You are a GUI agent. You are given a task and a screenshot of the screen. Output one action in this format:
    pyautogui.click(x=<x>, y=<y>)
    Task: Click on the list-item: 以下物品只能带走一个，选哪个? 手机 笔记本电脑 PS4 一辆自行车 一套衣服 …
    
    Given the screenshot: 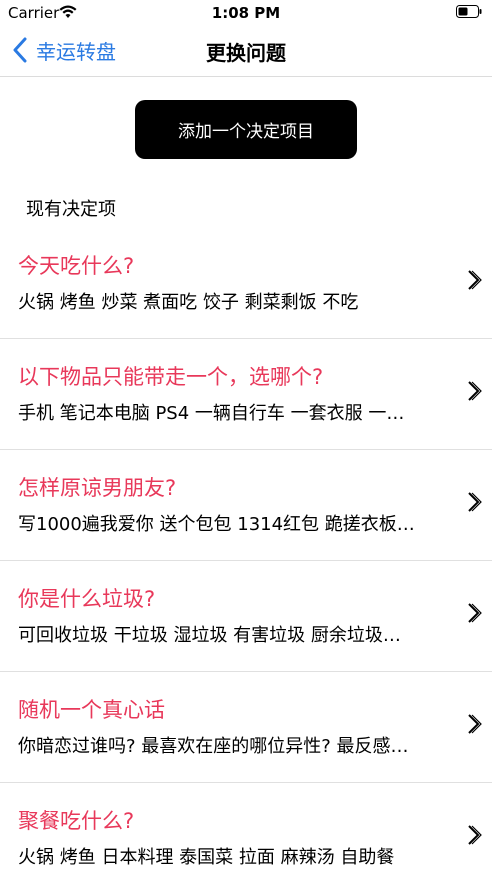 What is the action you would take?
    pyautogui.click(x=246, y=394)
    